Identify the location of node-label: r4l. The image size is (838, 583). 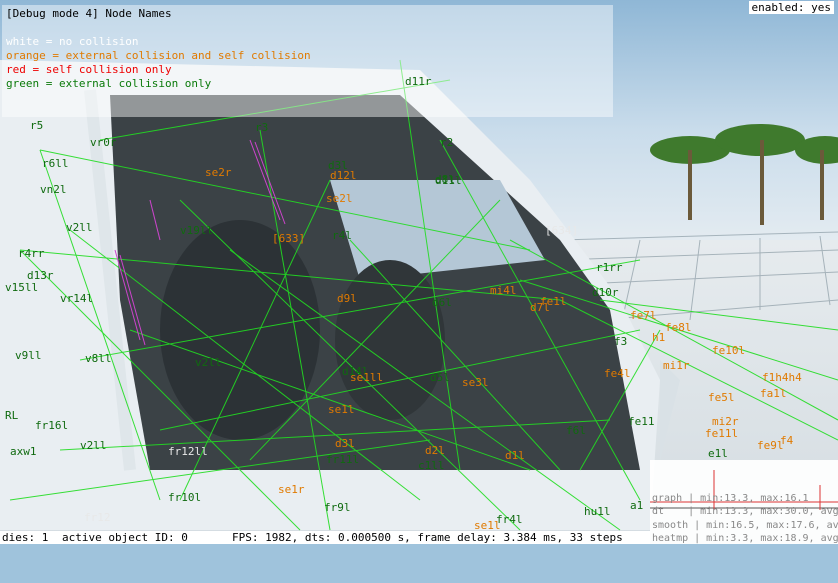
(342, 235).